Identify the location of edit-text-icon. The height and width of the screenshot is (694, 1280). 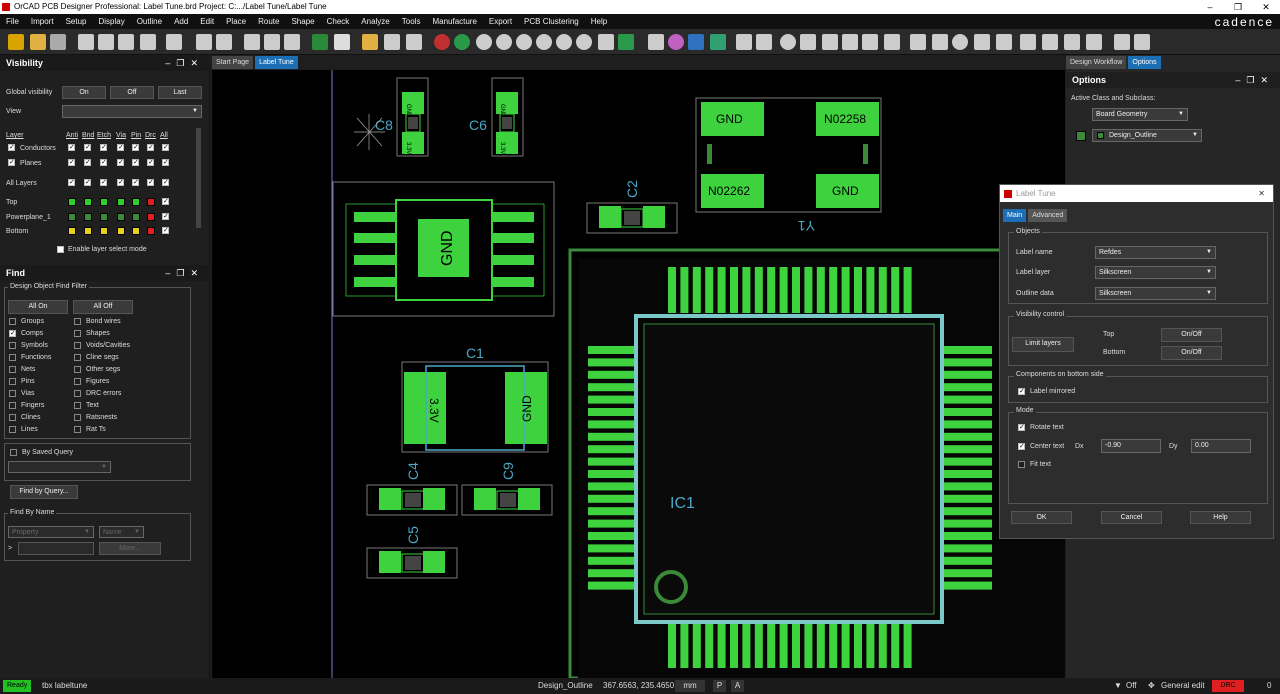
(292, 42).